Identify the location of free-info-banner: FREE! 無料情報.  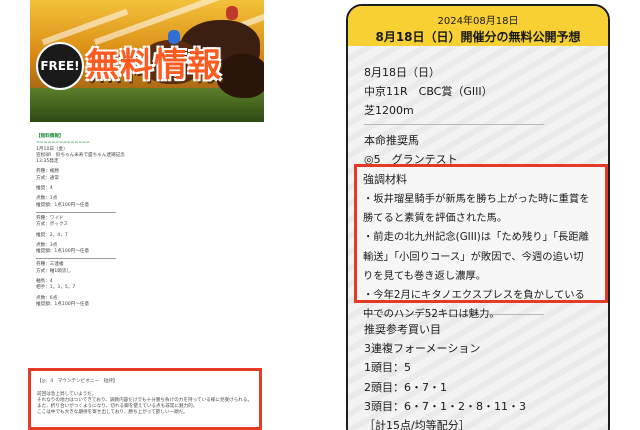
(147, 61).